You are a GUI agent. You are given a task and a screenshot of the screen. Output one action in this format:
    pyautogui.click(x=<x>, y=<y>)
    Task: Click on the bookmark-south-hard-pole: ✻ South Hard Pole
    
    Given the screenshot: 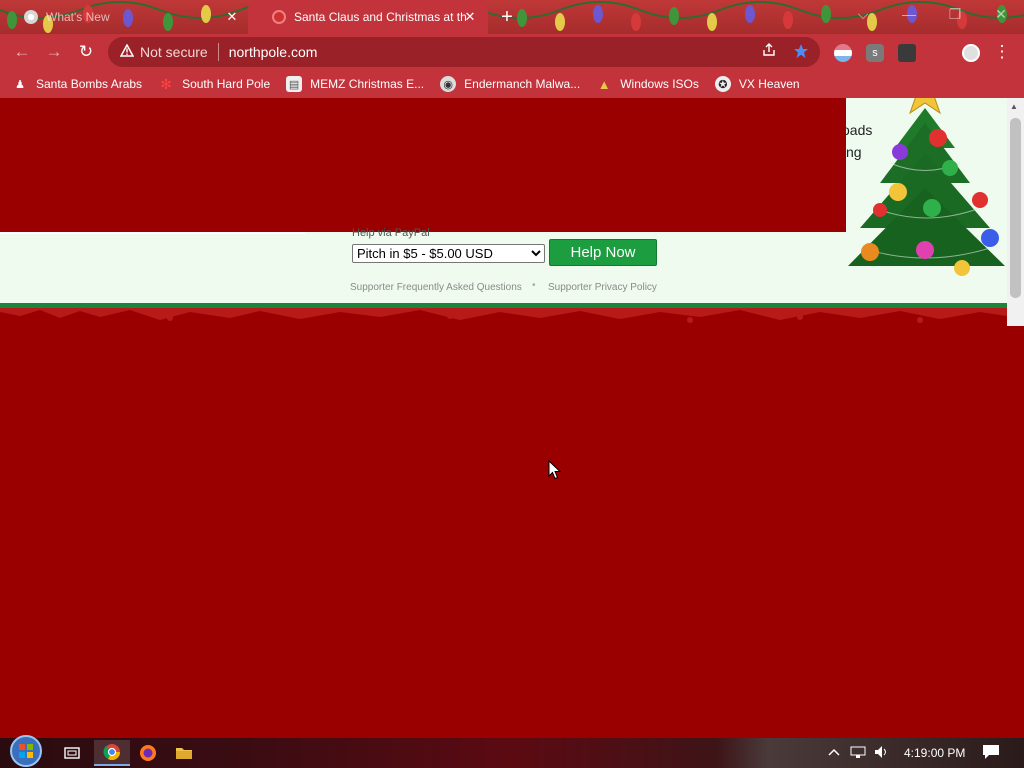 What is the action you would take?
    pyautogui.click(x=214, y=84)
    